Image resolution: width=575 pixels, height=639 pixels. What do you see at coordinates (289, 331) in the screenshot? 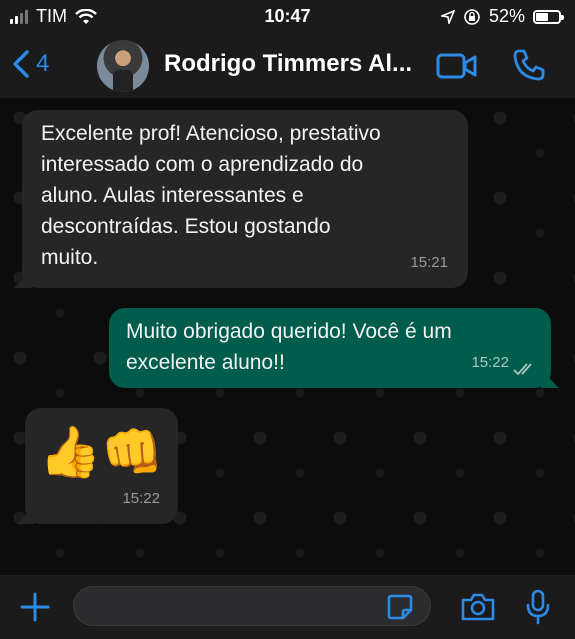
I see `message-line: Muito obrigado querido! Você é um` at bounding box center [289, 331].